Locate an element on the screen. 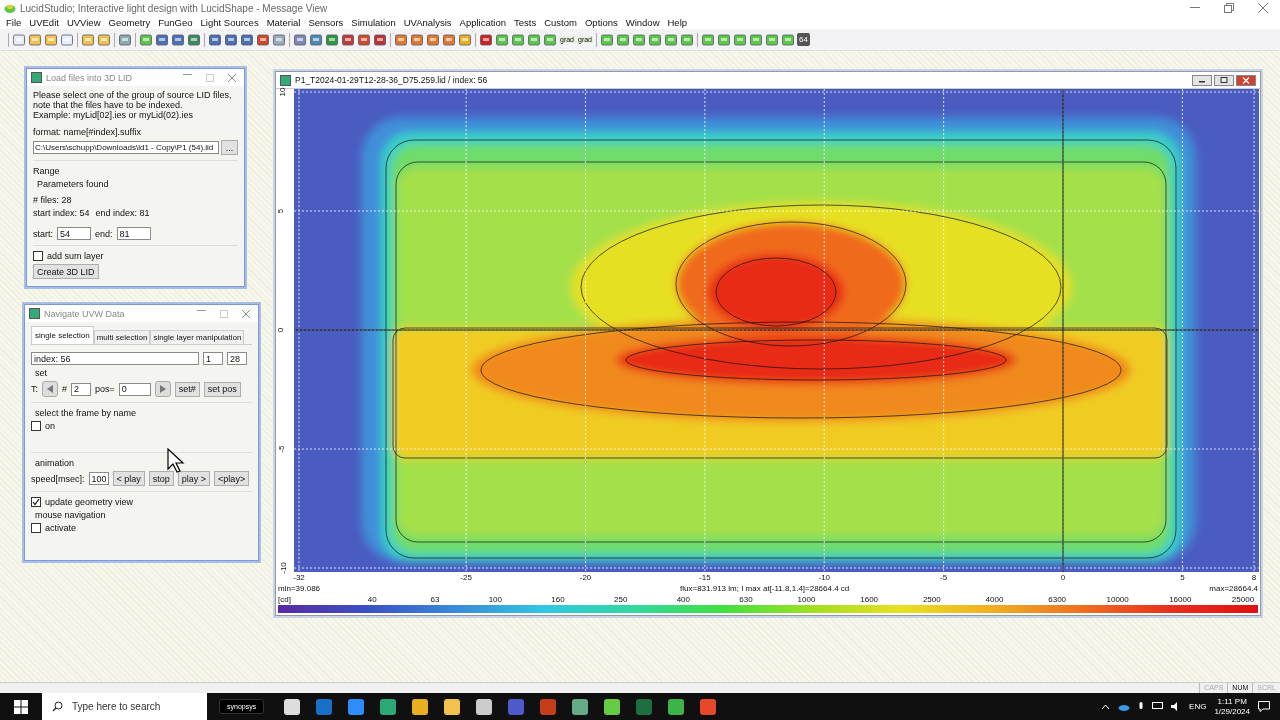 The image size is (1280, 720). close-button is located at coordinates (1246, 80).